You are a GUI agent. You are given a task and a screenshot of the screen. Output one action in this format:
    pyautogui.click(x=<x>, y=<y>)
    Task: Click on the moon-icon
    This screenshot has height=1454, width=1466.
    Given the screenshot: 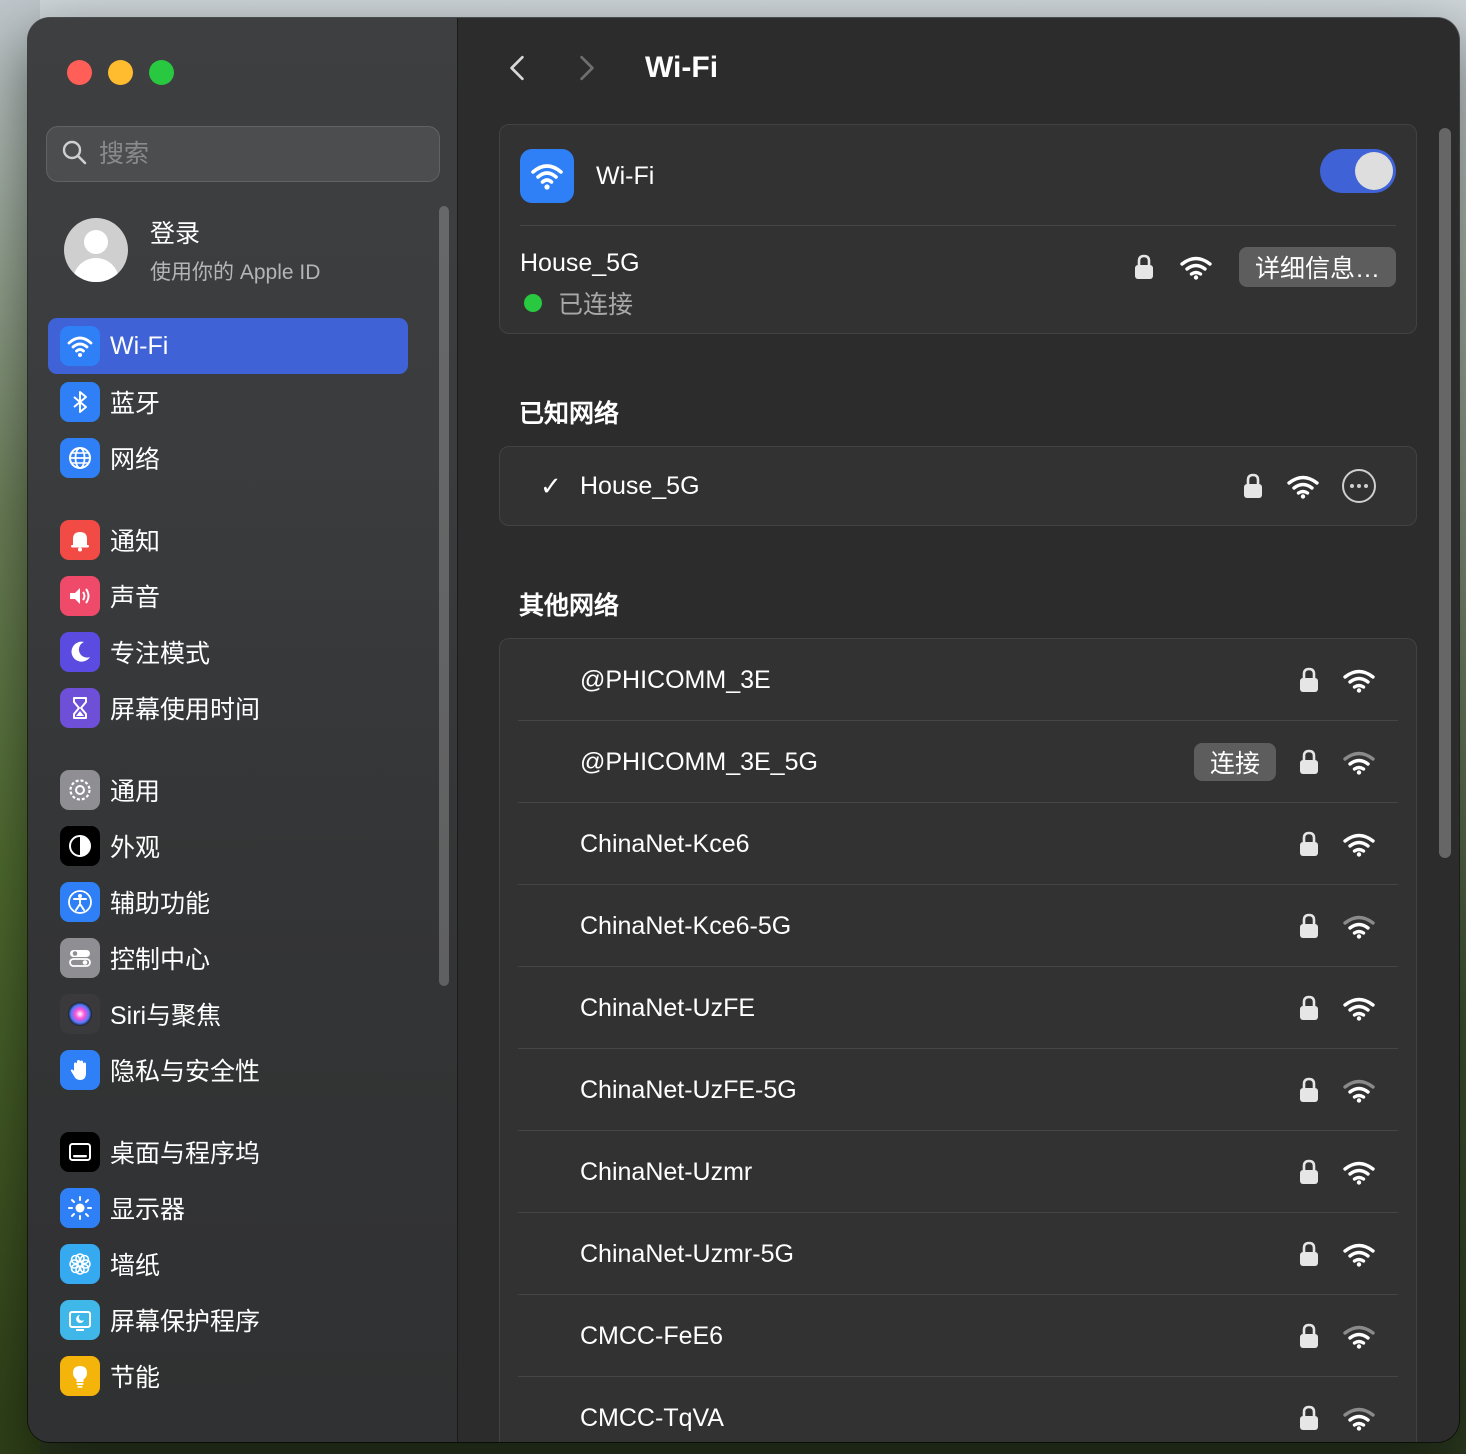 What is the action you would take?
    pyautogui.click(x=80, y=652)
    